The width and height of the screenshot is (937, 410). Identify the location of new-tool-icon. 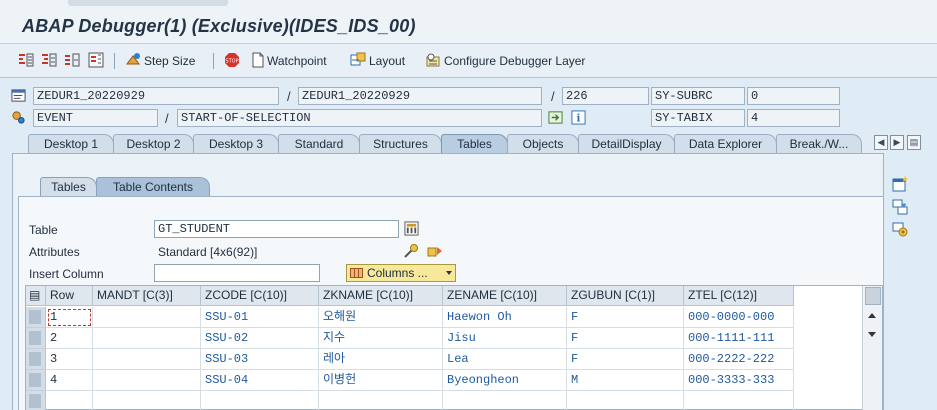
(900, 184).